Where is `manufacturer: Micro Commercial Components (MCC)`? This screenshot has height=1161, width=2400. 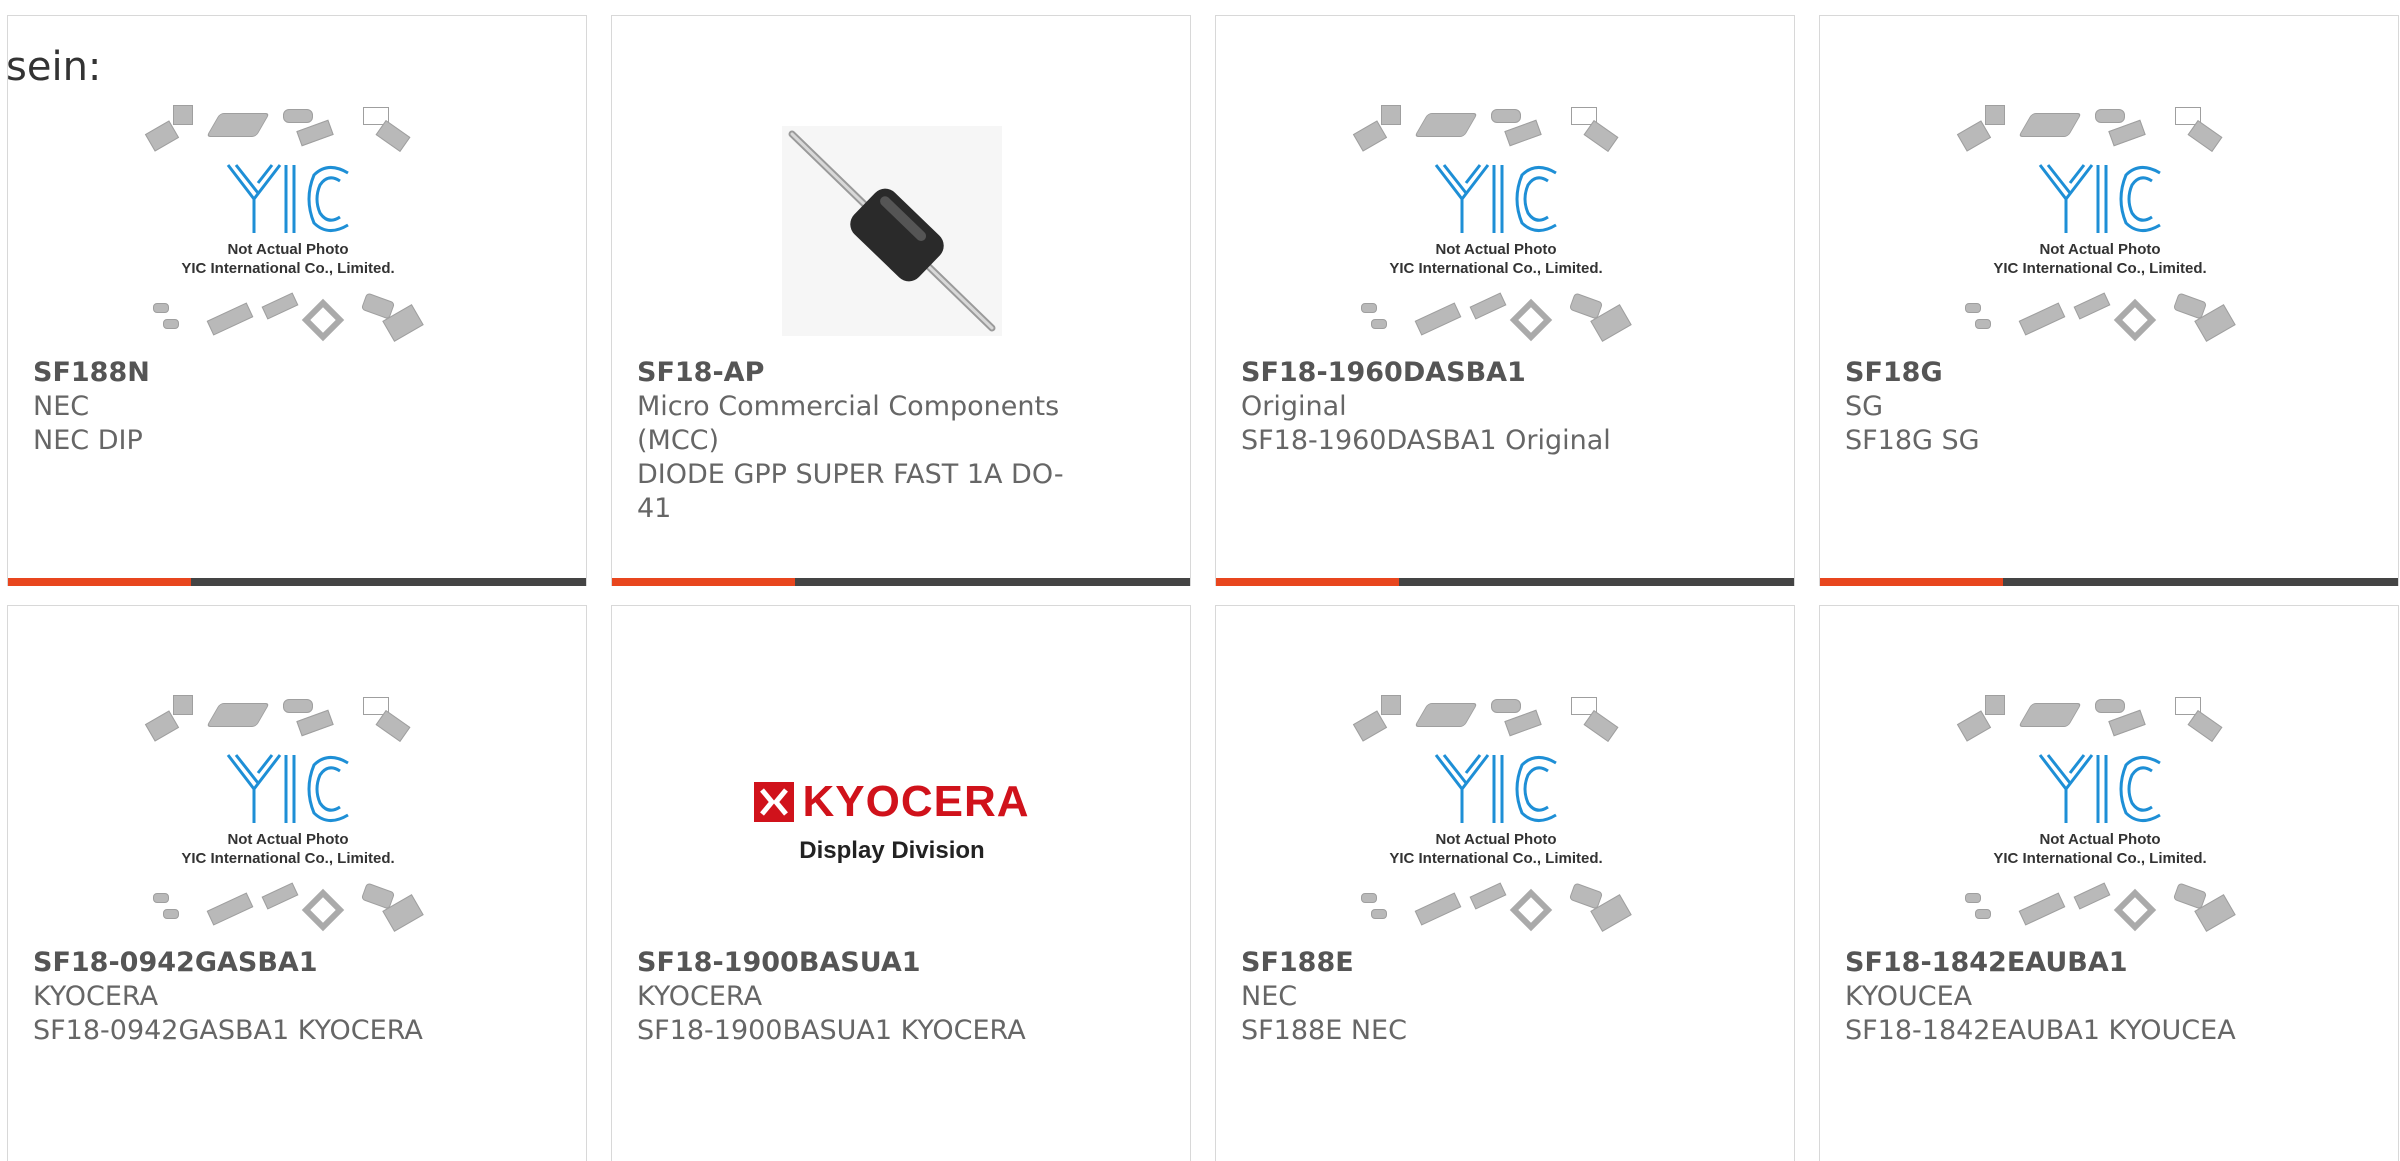
manufacturer: Micro Commercial Components (MCC) is located at coordinates (848, 423).